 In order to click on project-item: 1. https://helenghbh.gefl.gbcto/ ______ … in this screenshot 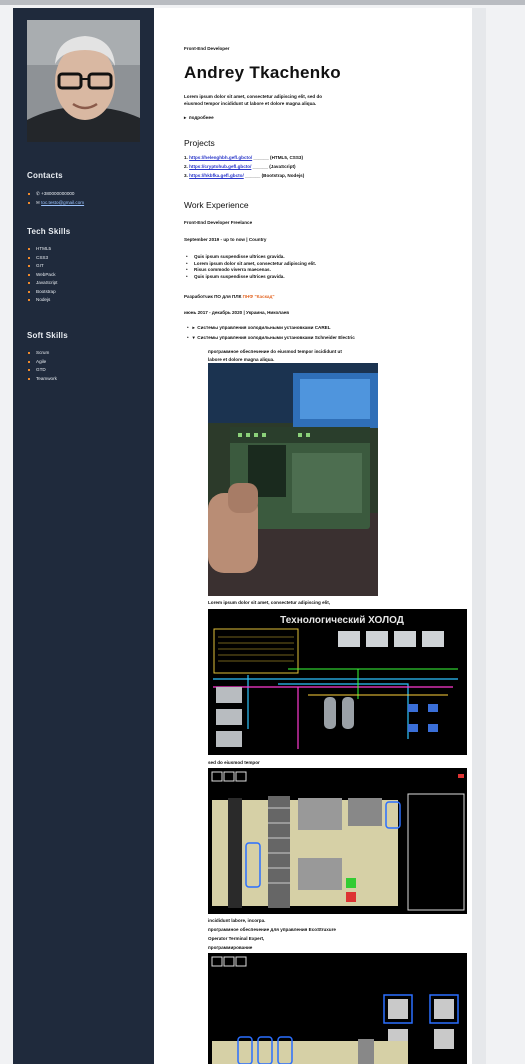, I will do `click(243, 157)`.